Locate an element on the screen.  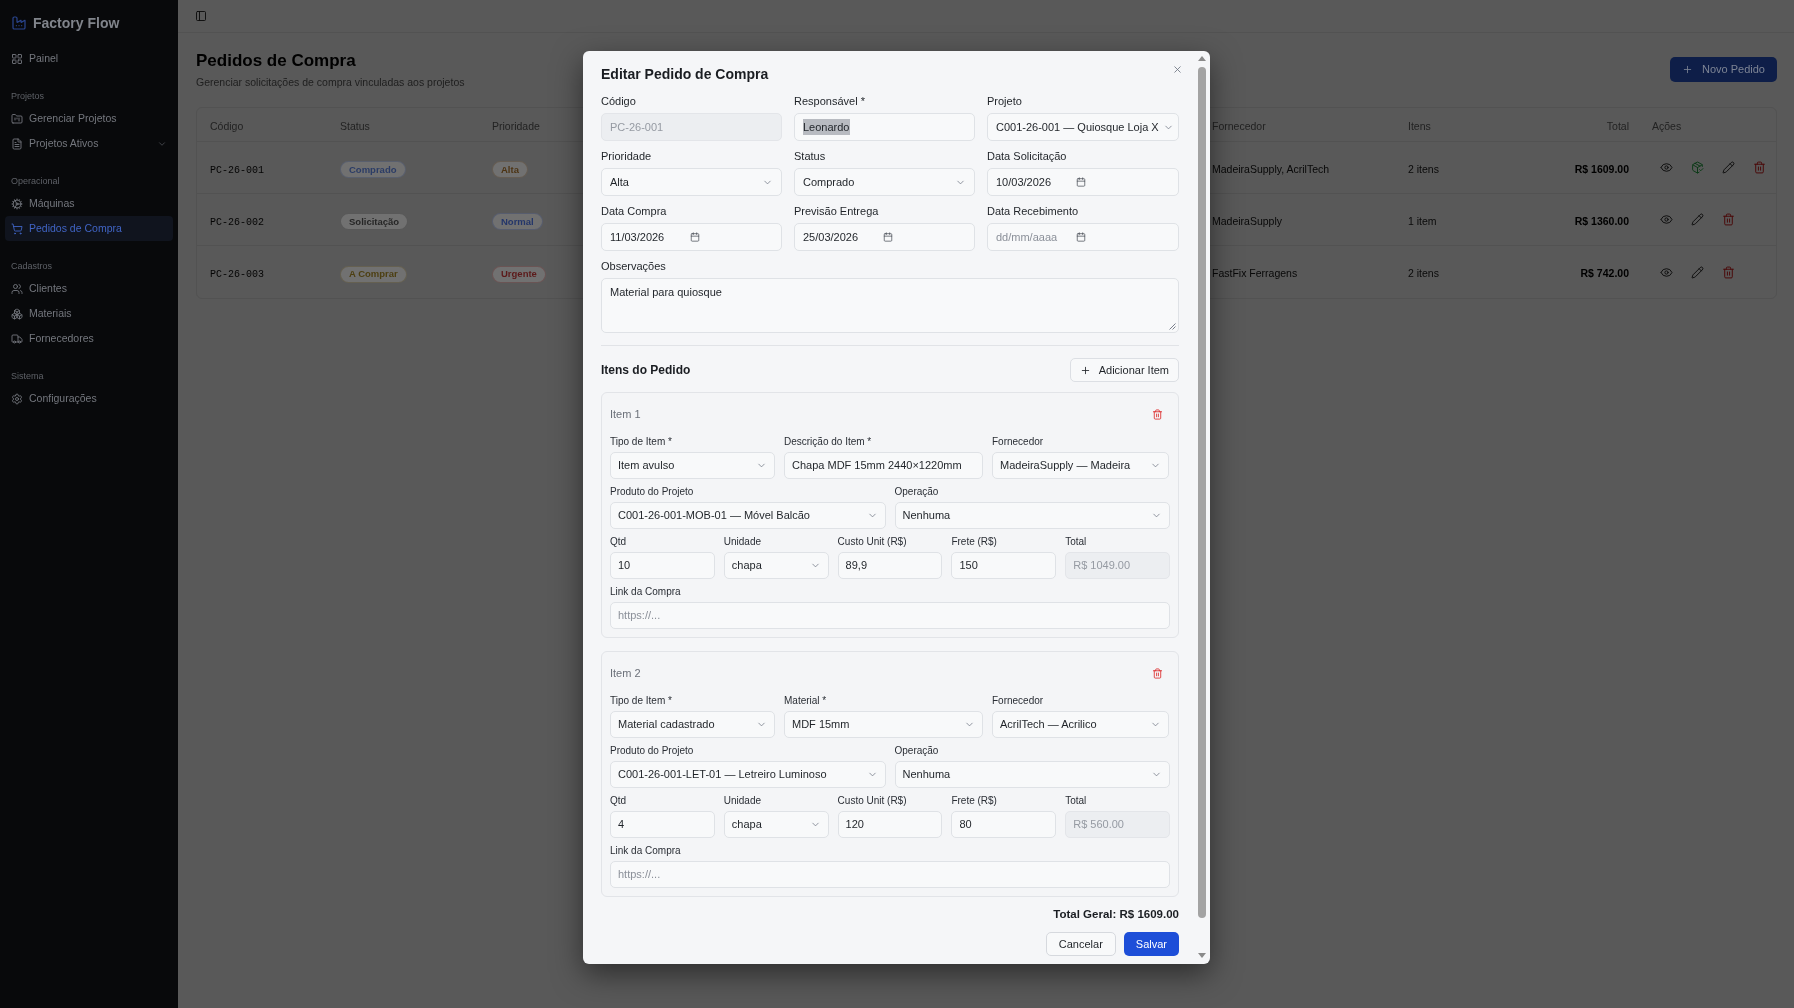
status-badge: Comprado is located at coordinates (373, 170).